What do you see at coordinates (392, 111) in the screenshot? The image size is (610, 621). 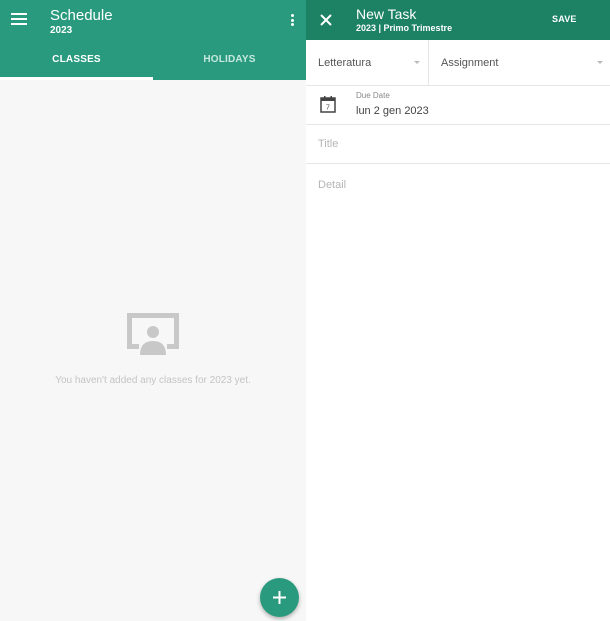 I see `due-date-value: lun 2 gen 2023` at bounding box center [392, 111].